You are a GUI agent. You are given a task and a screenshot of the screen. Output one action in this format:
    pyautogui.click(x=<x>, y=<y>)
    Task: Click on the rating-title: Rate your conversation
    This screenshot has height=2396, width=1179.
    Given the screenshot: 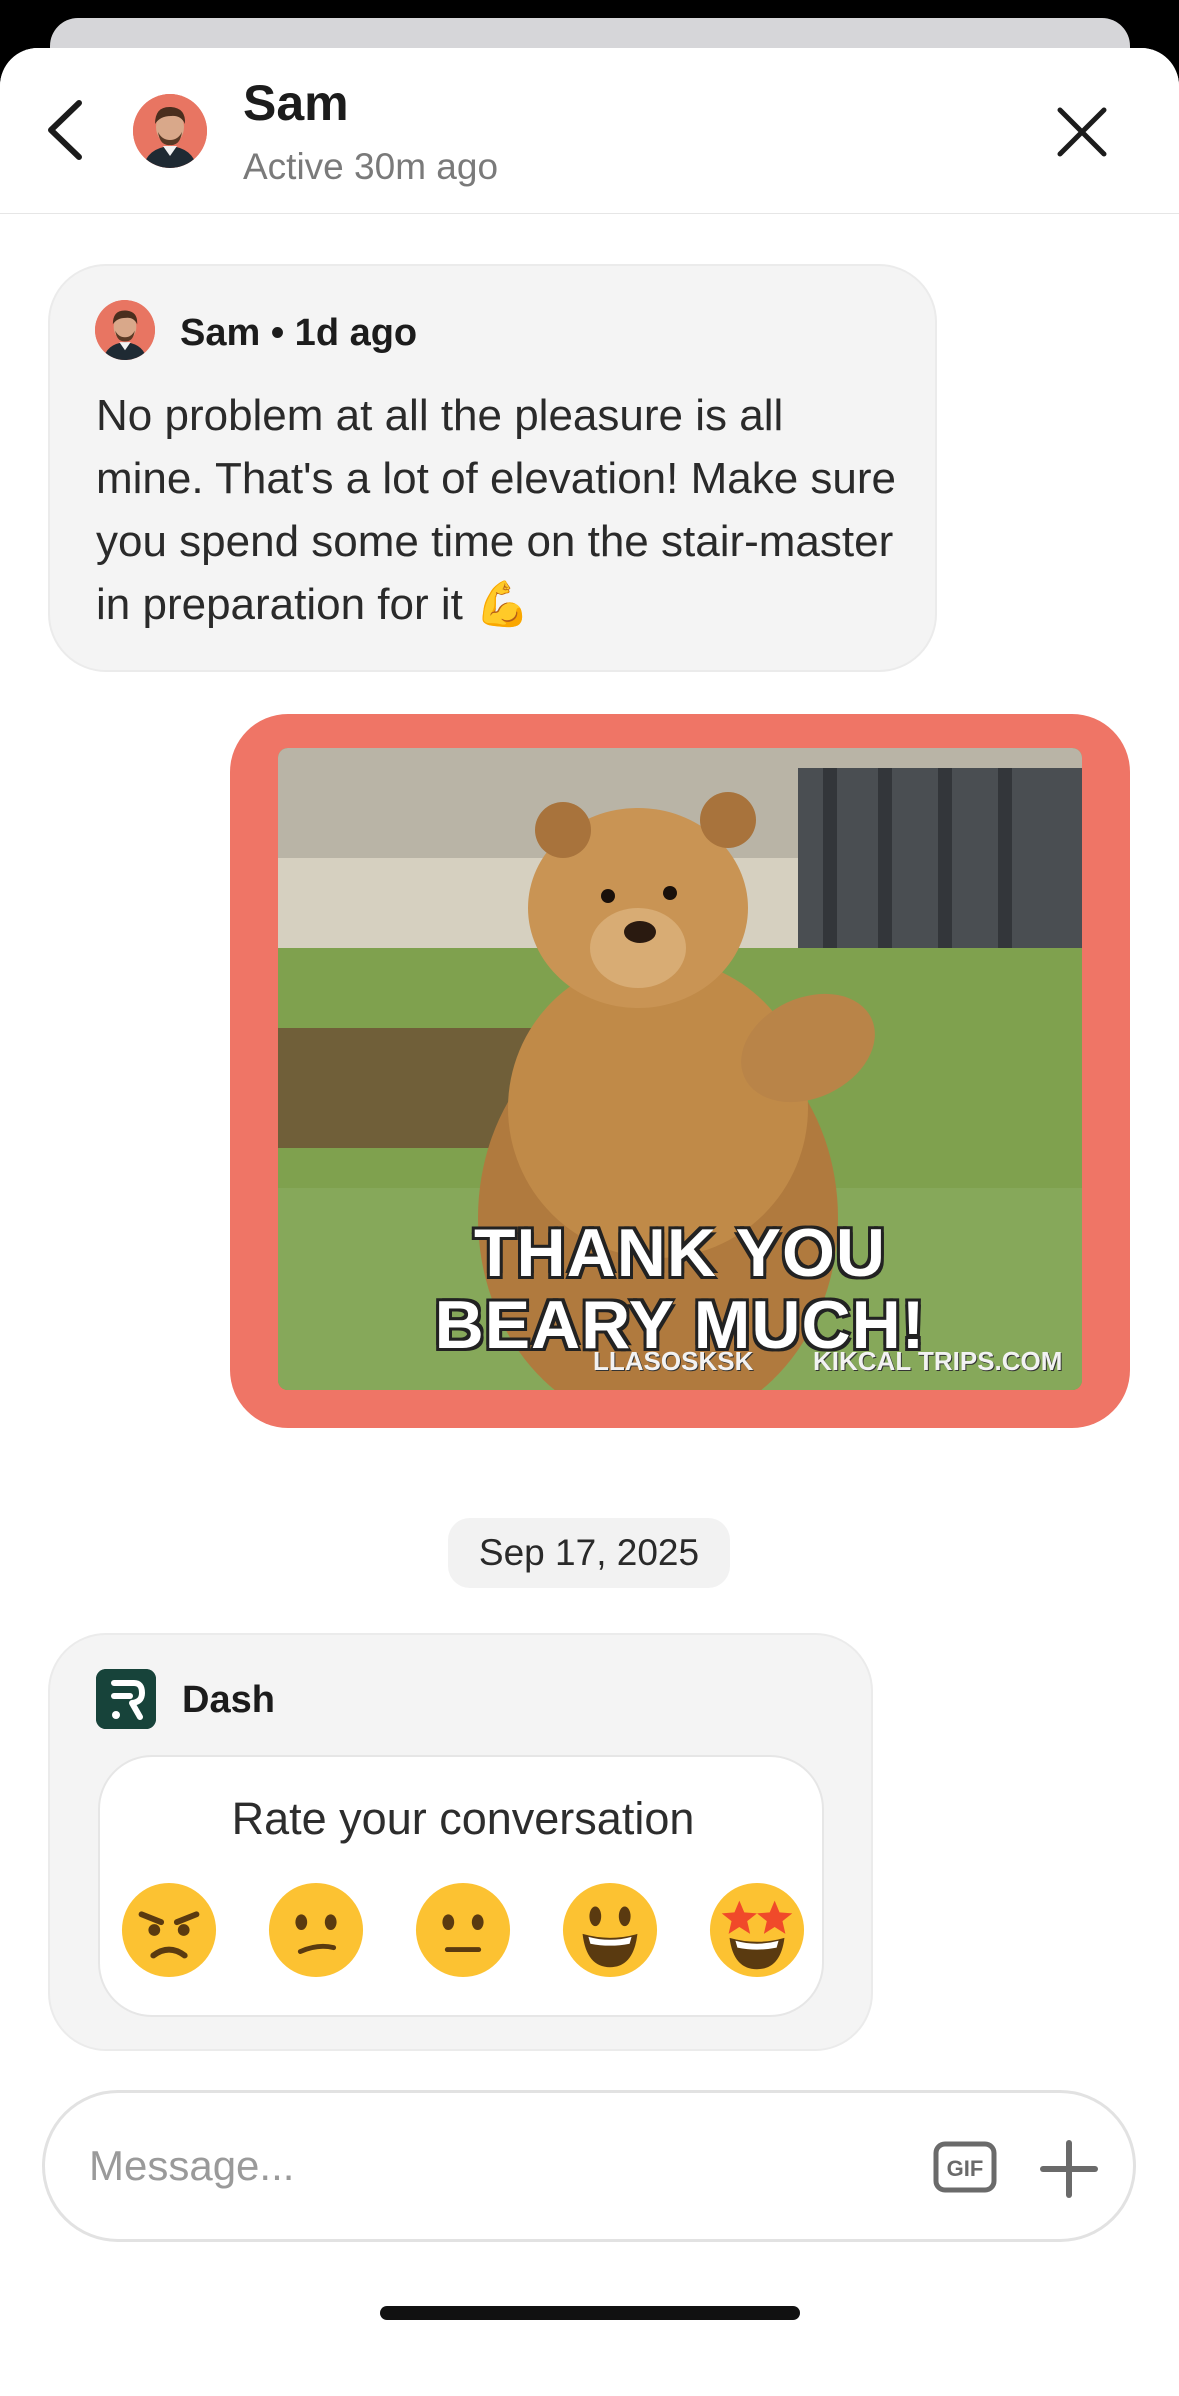 What is the action you would take?
    pyautogui.click(x=463, y=1818)
    